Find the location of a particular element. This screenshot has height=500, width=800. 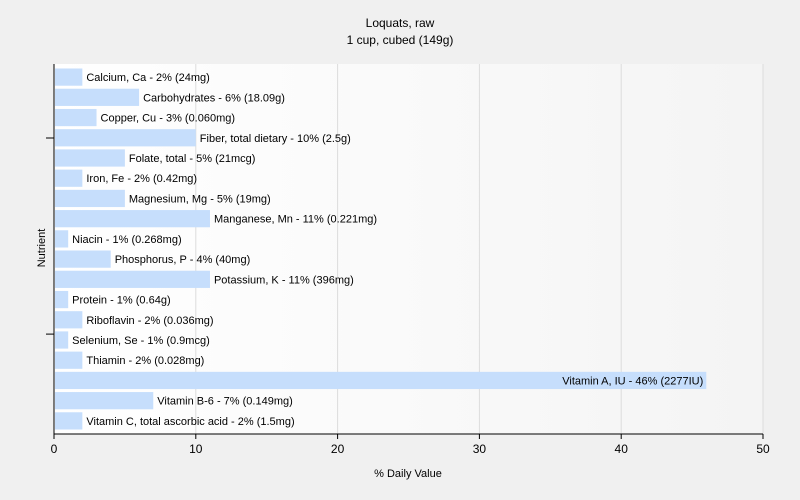

bar-label-3: Fiber, total dietary - 10% (2.5g) is located at coordinates (275, 139).